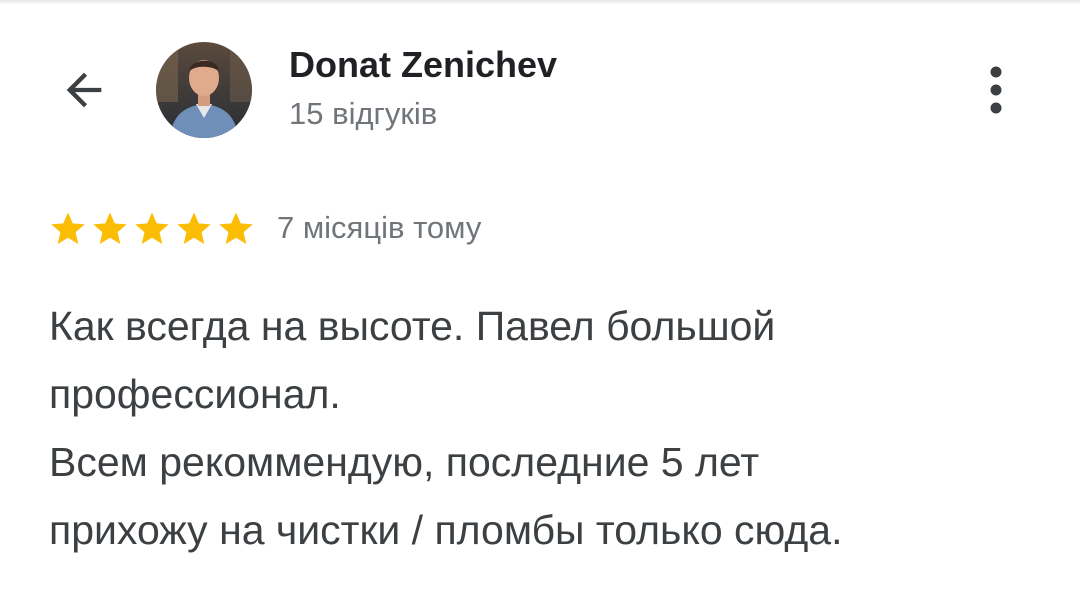 This screenshot has width=1080, height=604. What do you see at coordinates (404, 462) in the screenshot?
I see `review-text-line: Всем рекоммендую, последние 5 лет` at bounding box center [404, 462].